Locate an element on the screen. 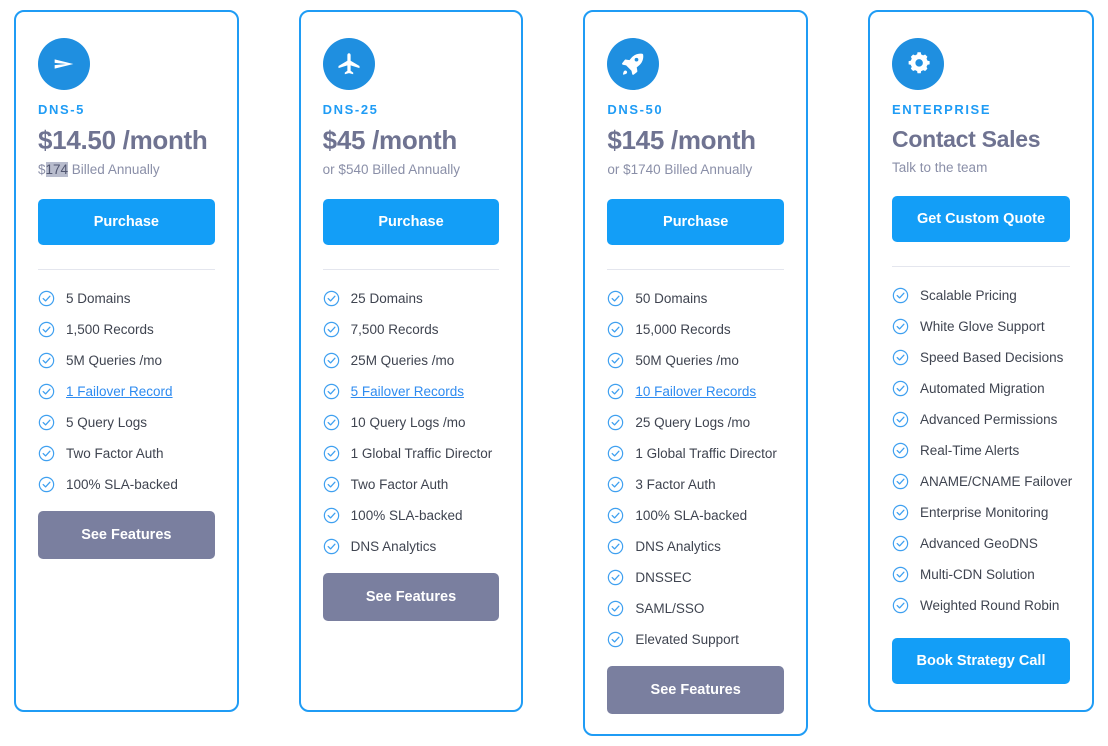 This screenshot has height=746, width=1108. list-item: ANAME/CNAME Failover is located at coordinates (982, 481).